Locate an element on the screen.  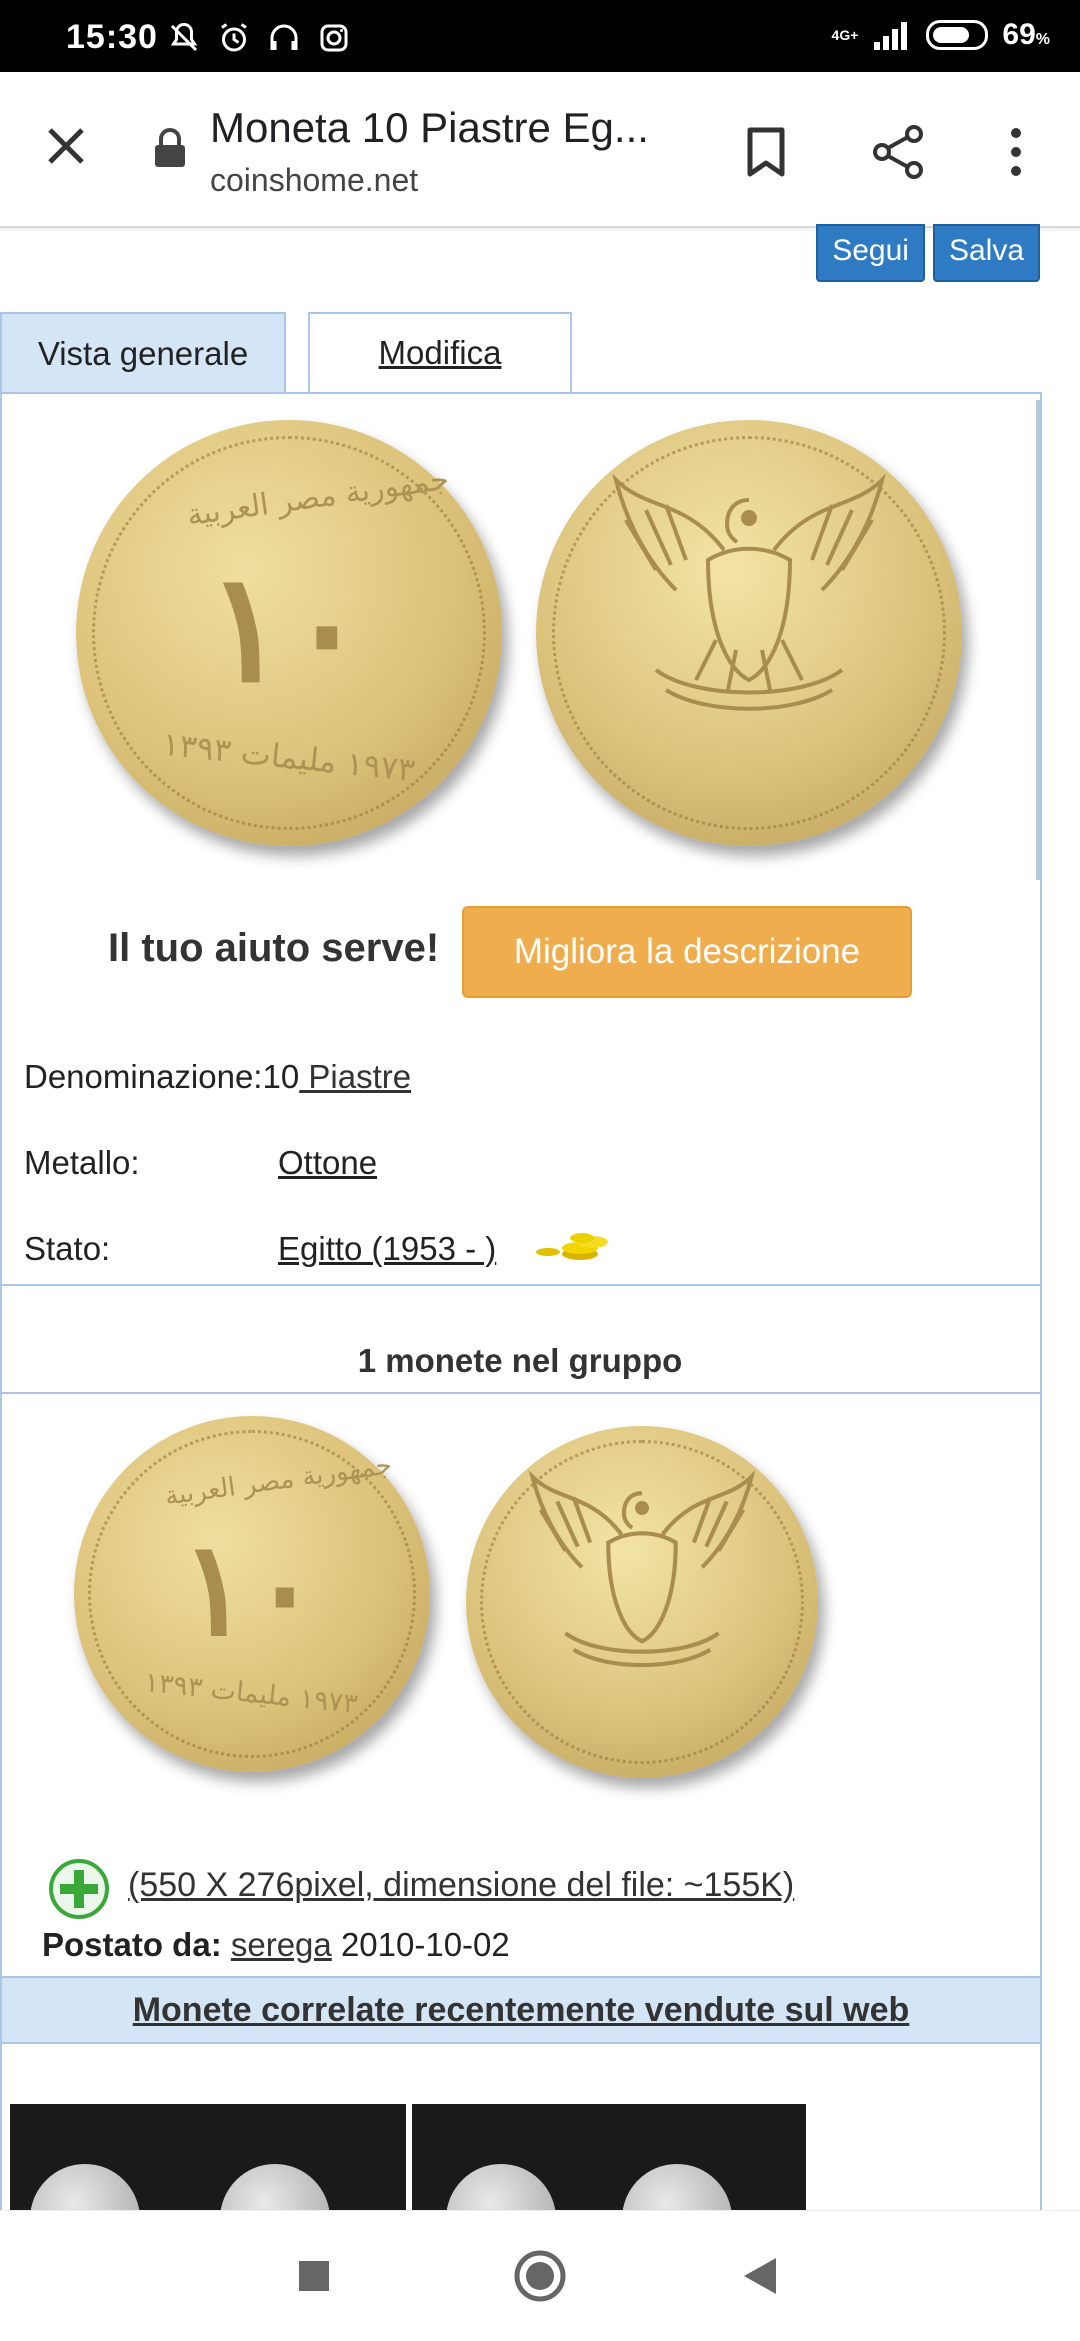
tab-bar: Vista generale Modifica is located at coordinates (520, 353).